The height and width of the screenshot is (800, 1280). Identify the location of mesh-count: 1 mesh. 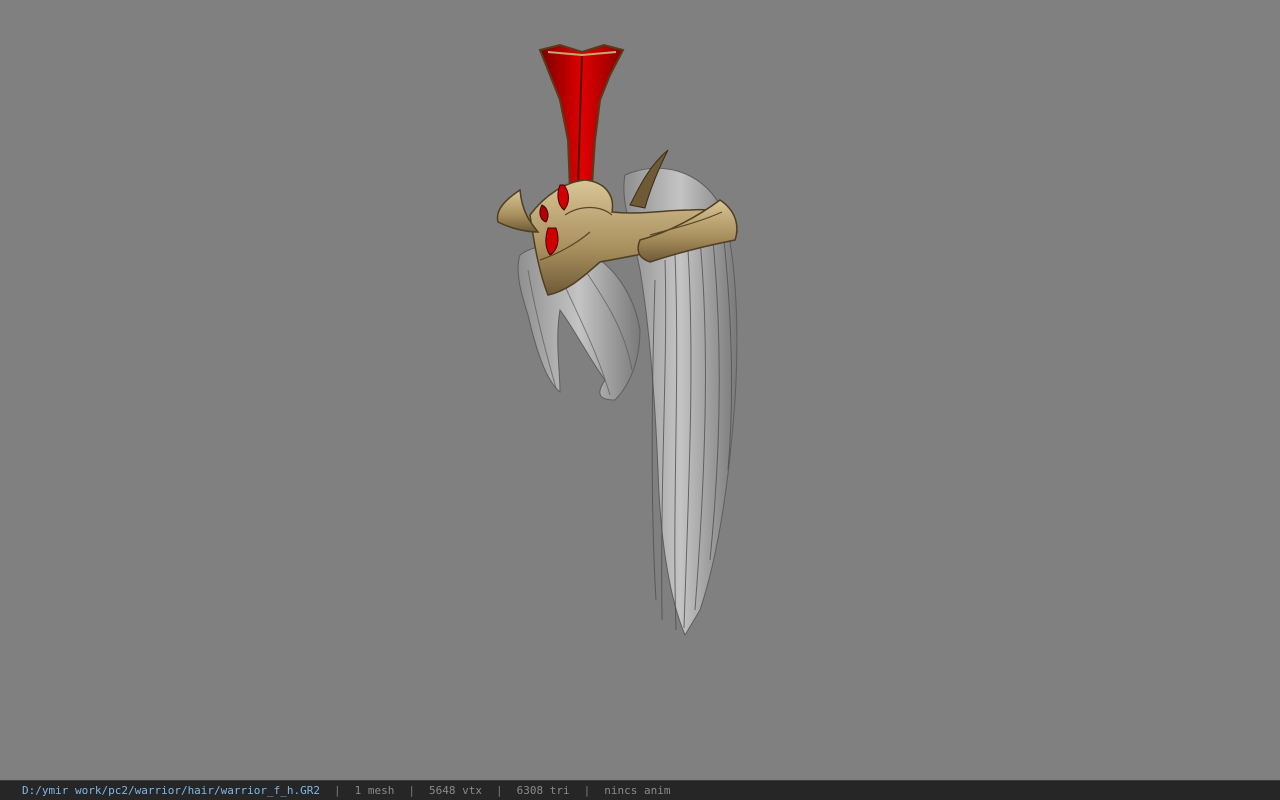
(374, 790).